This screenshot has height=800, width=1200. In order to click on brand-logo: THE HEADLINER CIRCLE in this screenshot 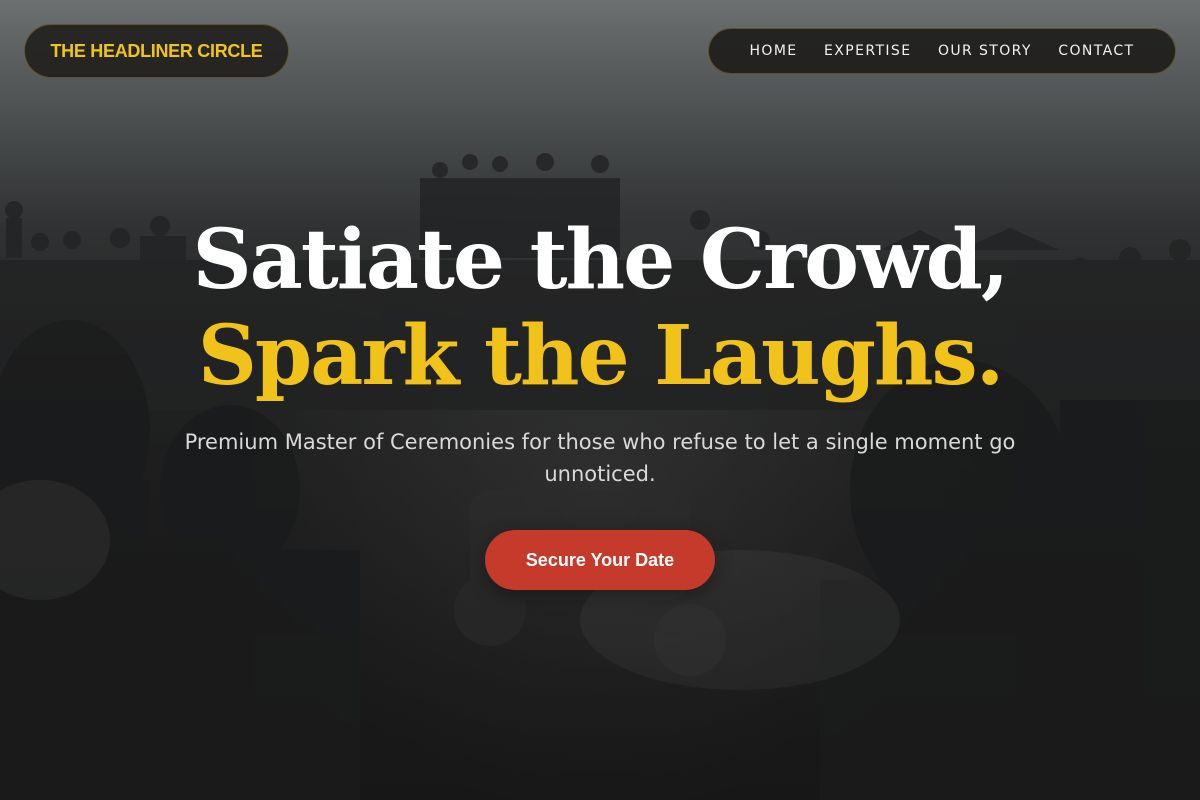, I will do `click(156, 51)`.